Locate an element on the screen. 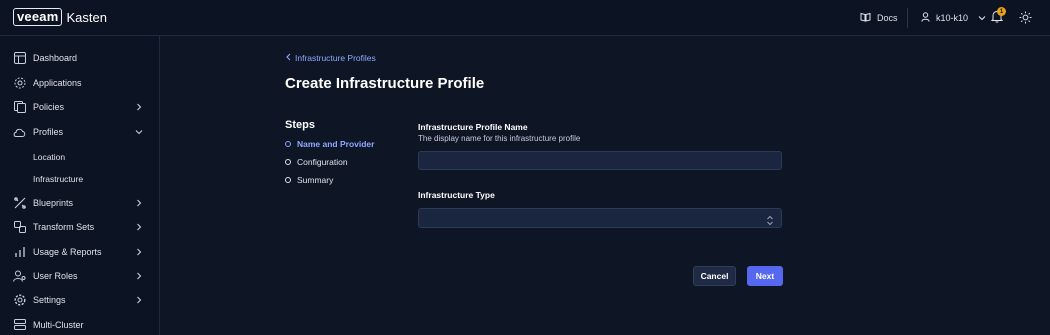 Image resolution: width=1050 pixels, height=335 pixels. brand-logo: veeam Kasten is located at coordinates (60, 17).